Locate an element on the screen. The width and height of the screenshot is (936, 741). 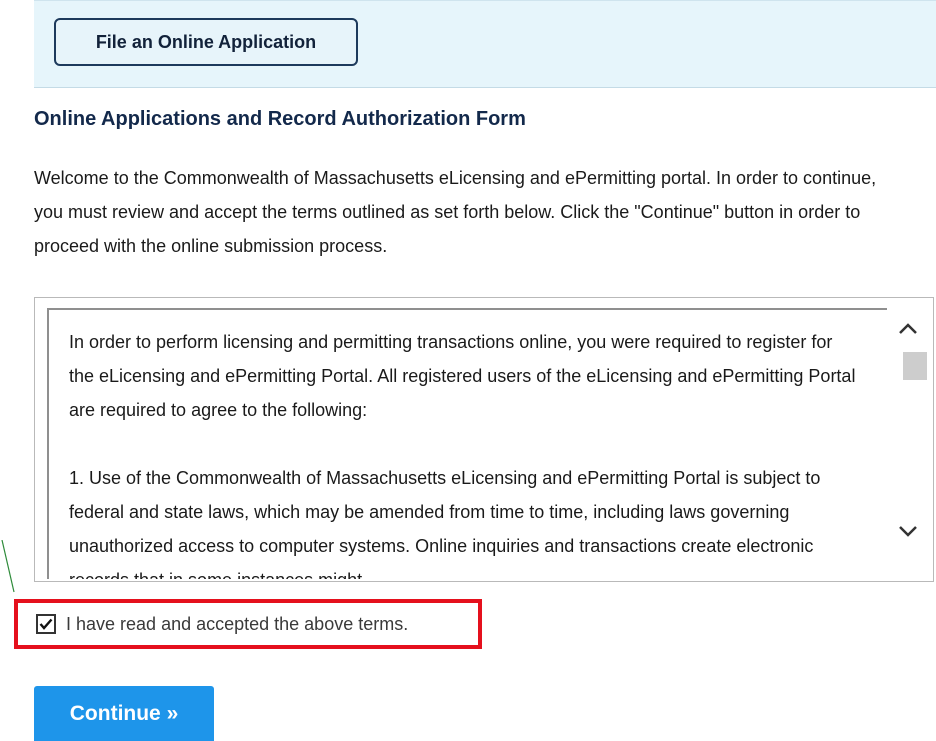
scrollbar-thumb is located at coordinates (915, 366).